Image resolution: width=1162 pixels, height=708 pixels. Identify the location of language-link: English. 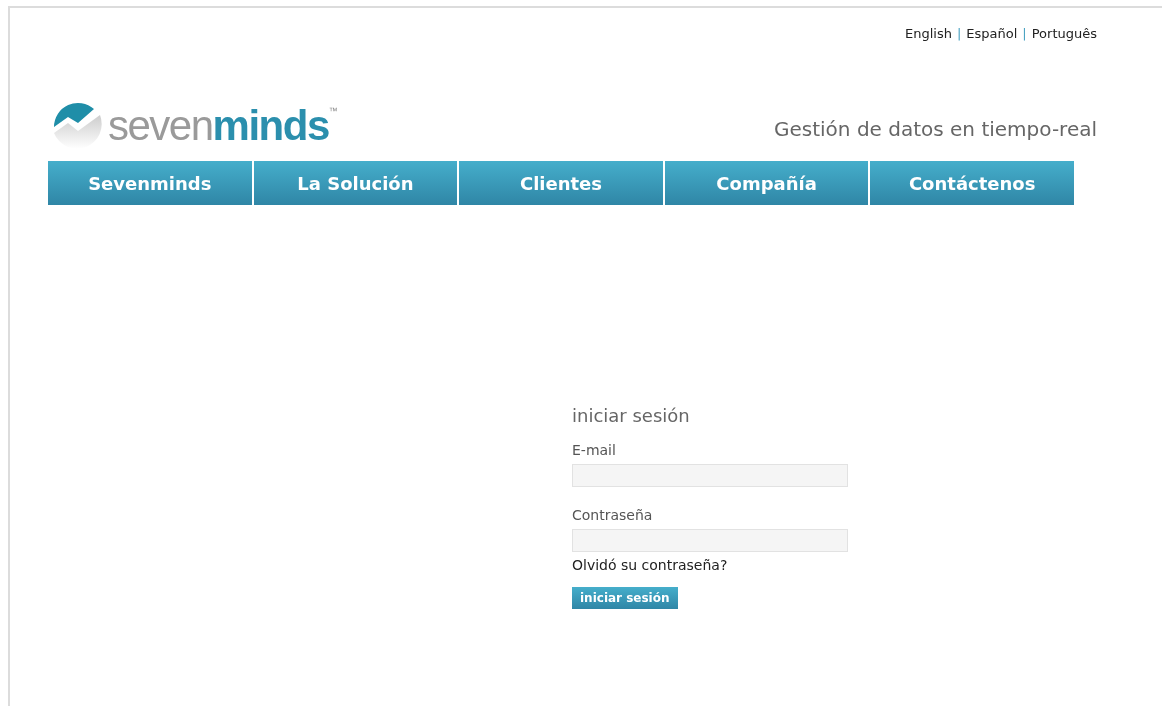
(928, 33).